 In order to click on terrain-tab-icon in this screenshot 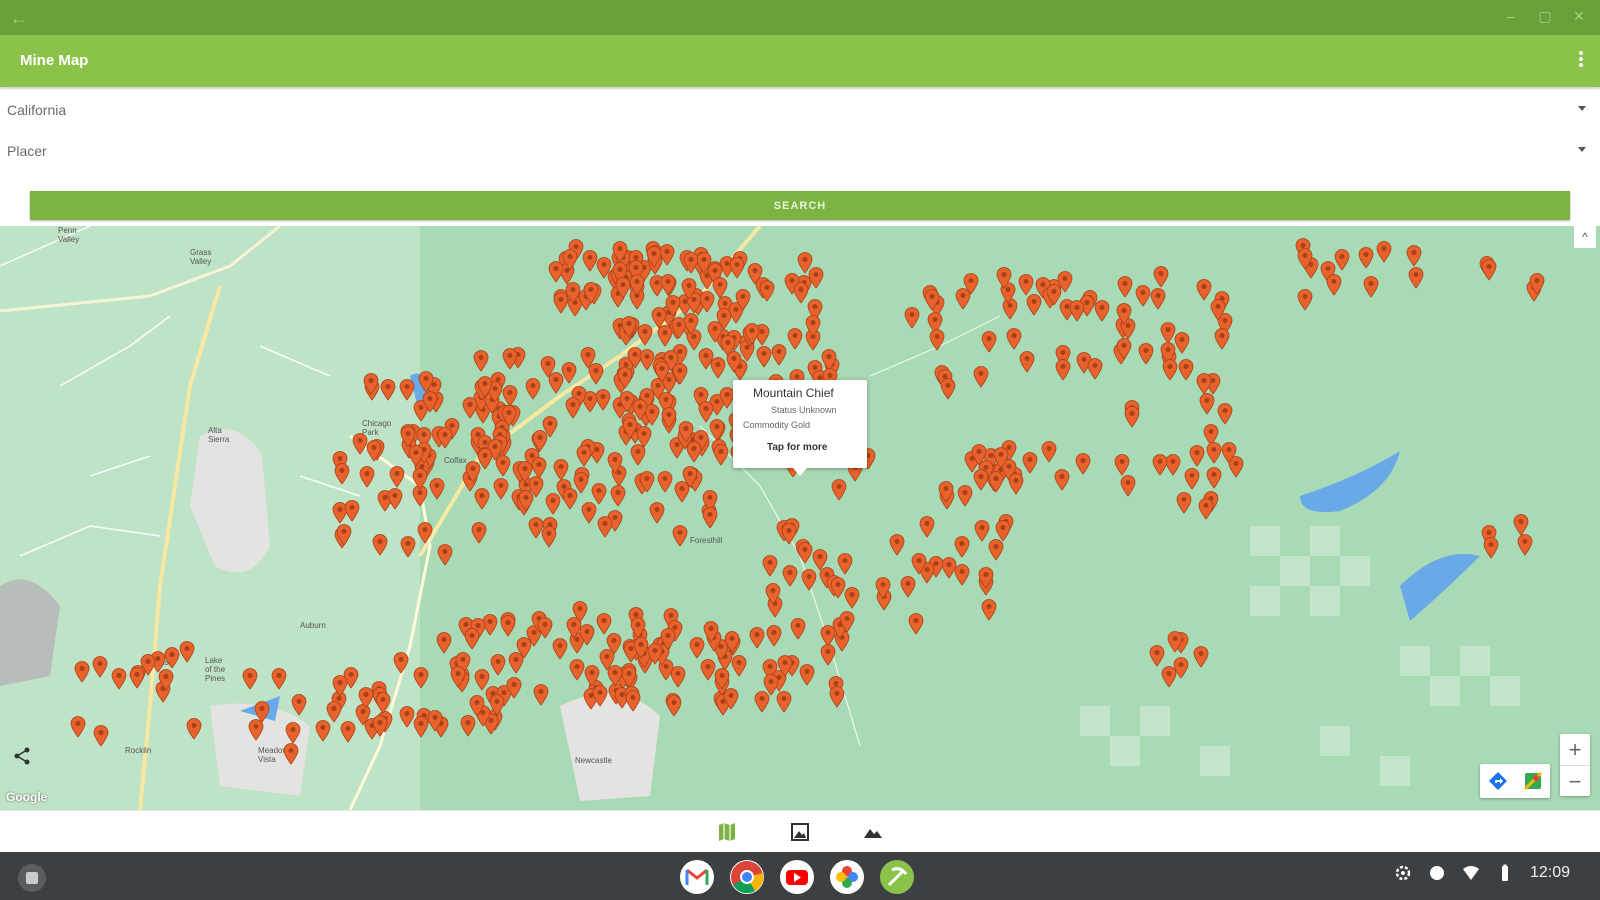, I will do `click(873, 832)`.